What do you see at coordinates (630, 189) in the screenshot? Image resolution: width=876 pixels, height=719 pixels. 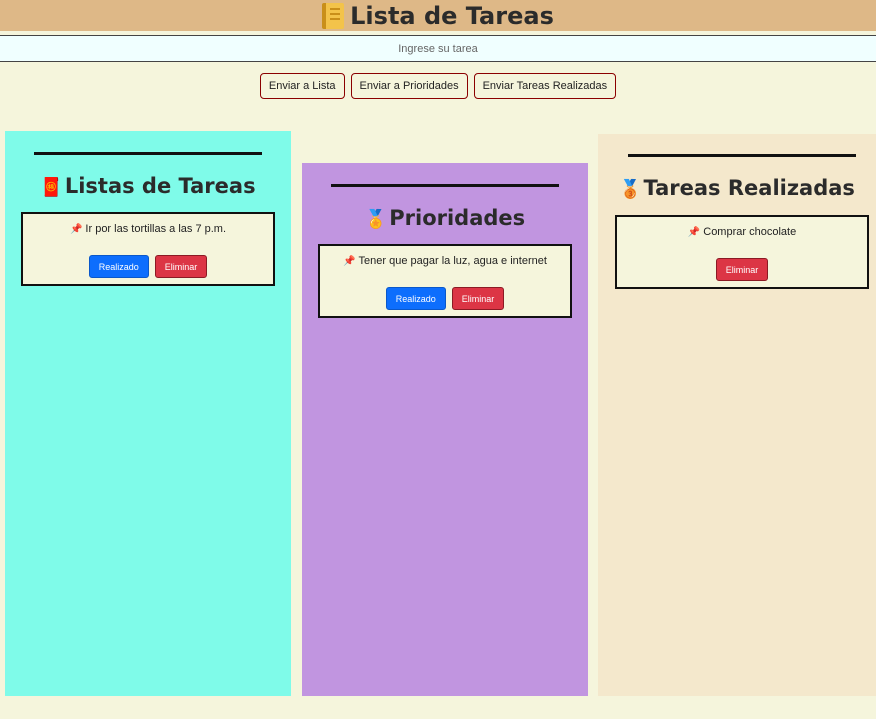 I see `bronze-medal-icon: 🥉` at bounding box center [630, 189].